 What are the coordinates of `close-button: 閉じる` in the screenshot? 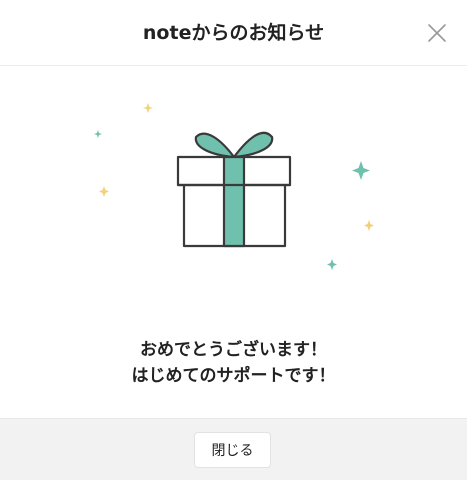 It's located at (232, 450).